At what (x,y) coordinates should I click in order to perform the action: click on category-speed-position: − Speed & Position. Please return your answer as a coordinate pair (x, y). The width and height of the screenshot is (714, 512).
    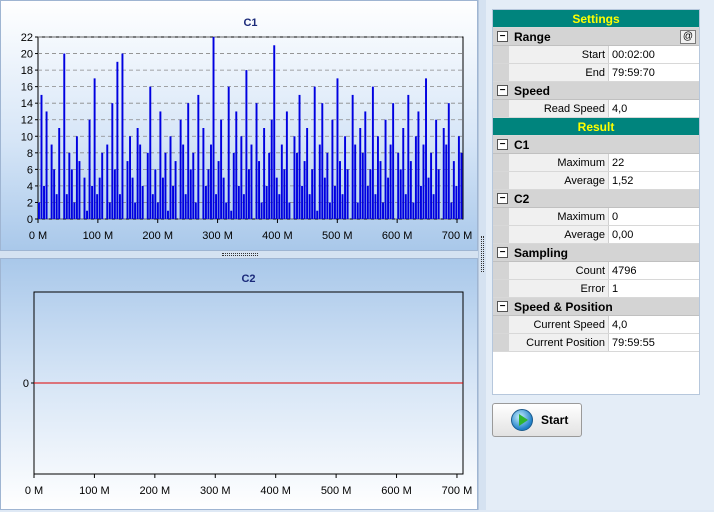
    Looking at the image, I should click on (596, 307).